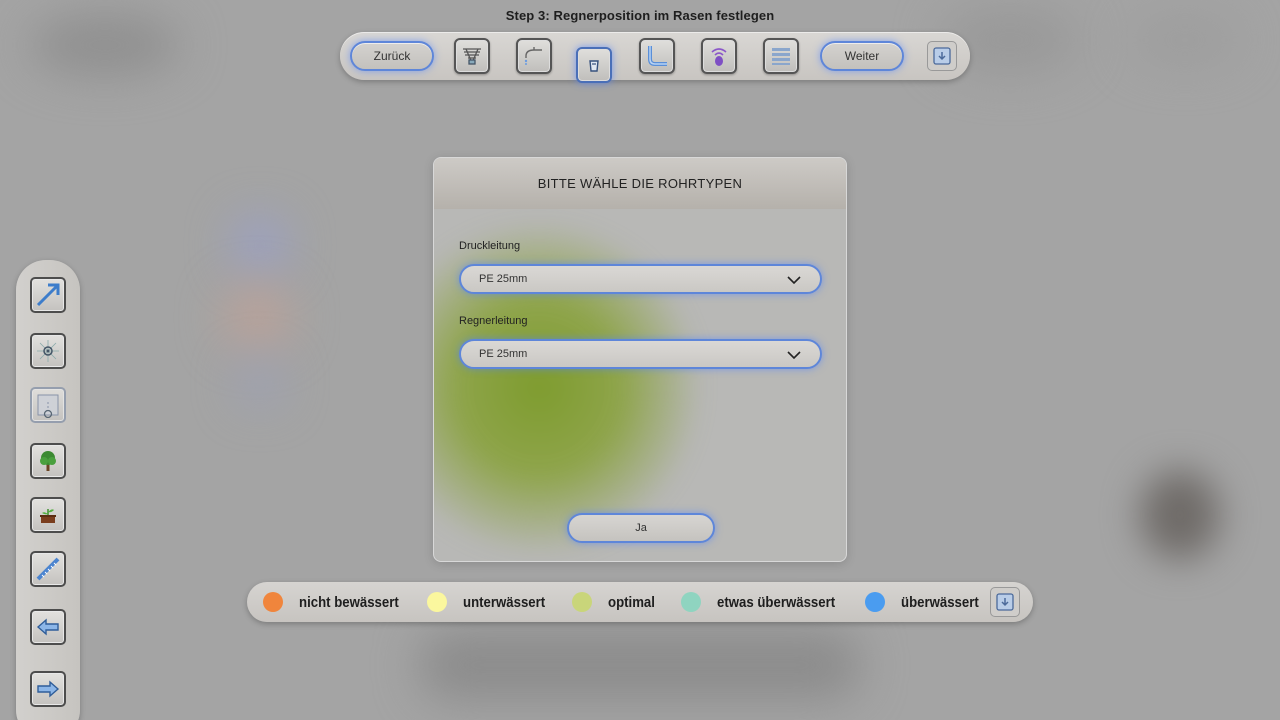  What do you see at coordinates (640, 183) in the screenshot?
I see `dialog-title: BITTE WÄHLE DIE ROHRTYPEN` at bounding box center [640, 183].